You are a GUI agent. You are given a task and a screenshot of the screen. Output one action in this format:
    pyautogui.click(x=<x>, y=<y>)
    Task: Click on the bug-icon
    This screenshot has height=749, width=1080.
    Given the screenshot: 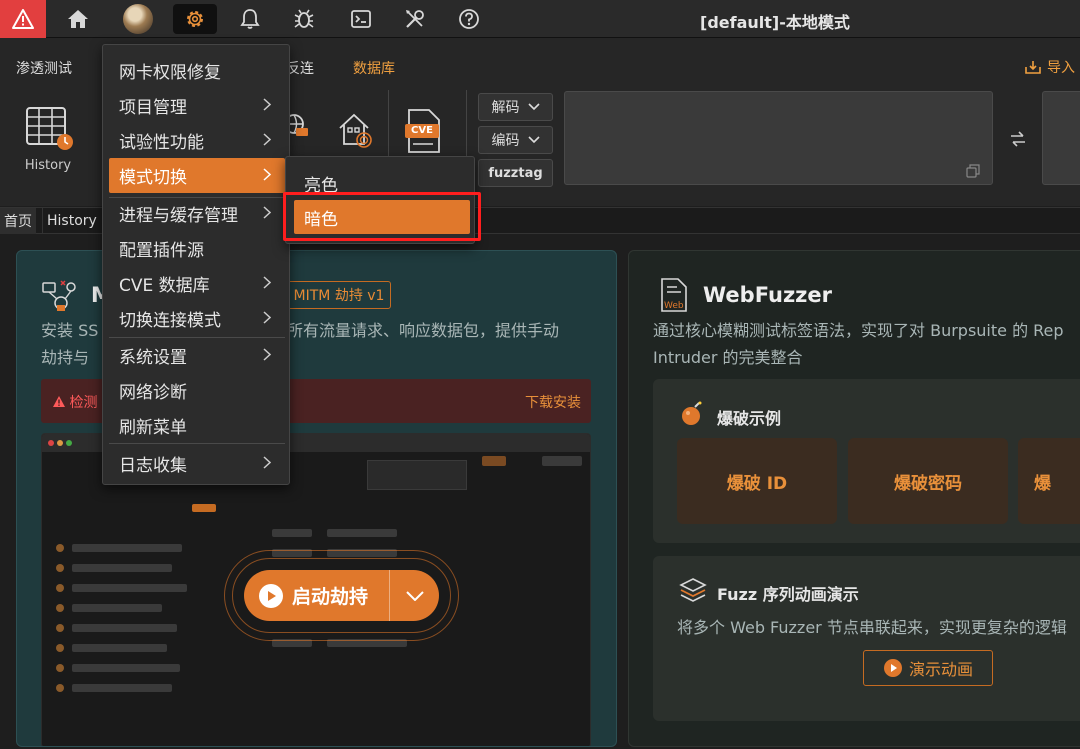 What is the action you would take?
    pyautogui.click(x=304, y=19)
    